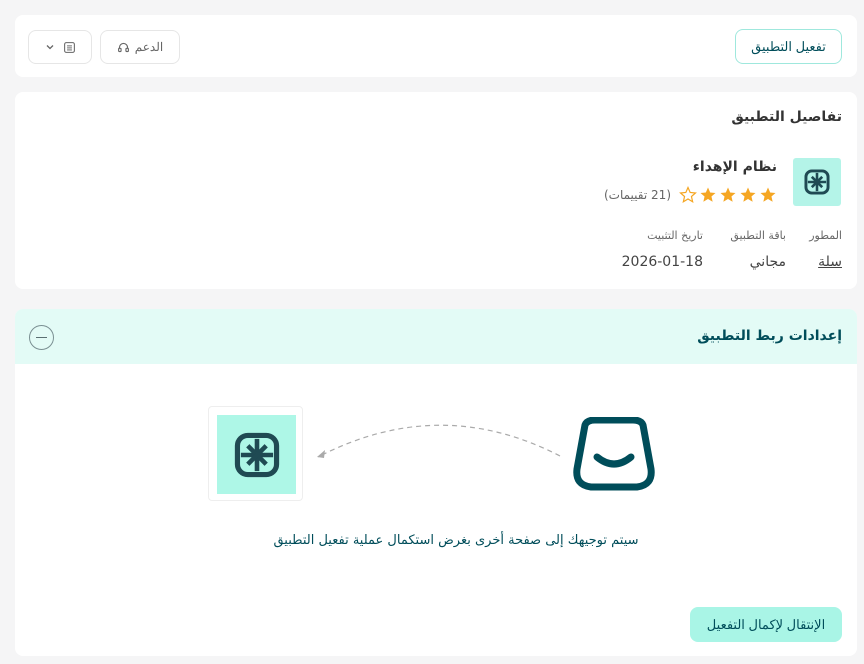 The image size is (864, 664). I want to click on chevron-down-icon, so click(49, 47).